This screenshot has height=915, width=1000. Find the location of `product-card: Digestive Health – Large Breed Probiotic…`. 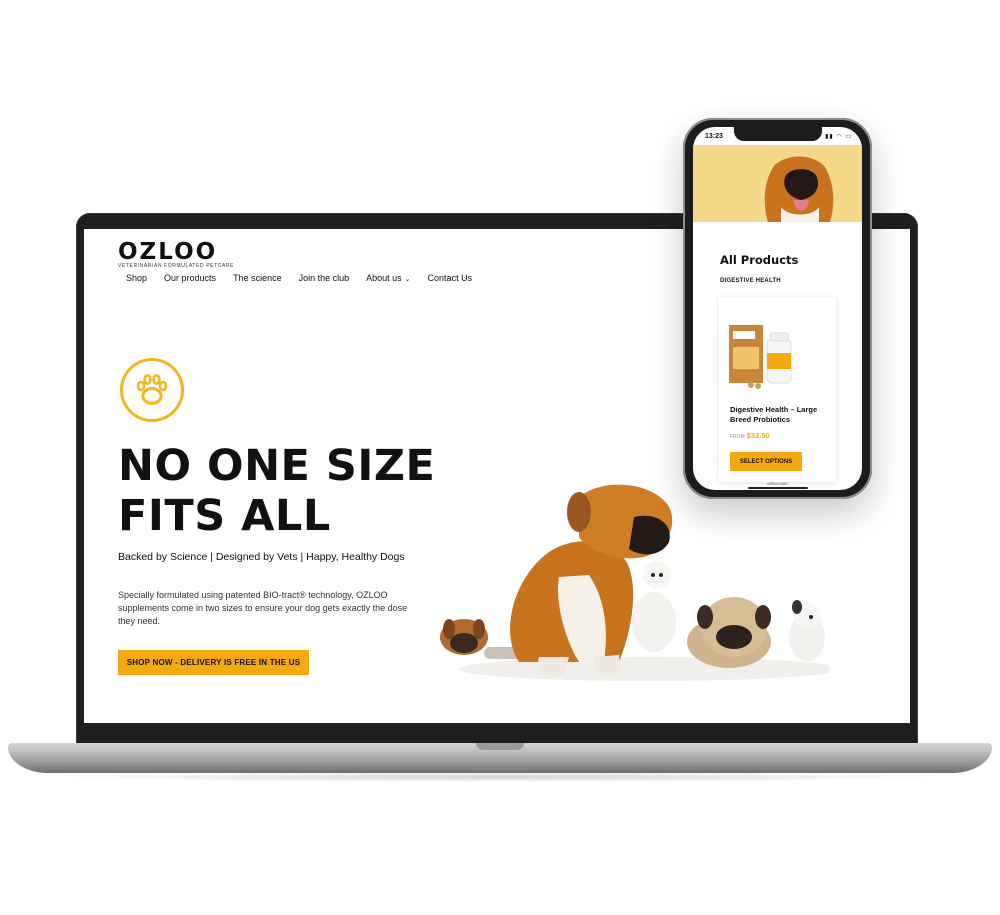

product-card: Digestive Health – Large Breed Probiotic… is located at coordinates (777, 389).